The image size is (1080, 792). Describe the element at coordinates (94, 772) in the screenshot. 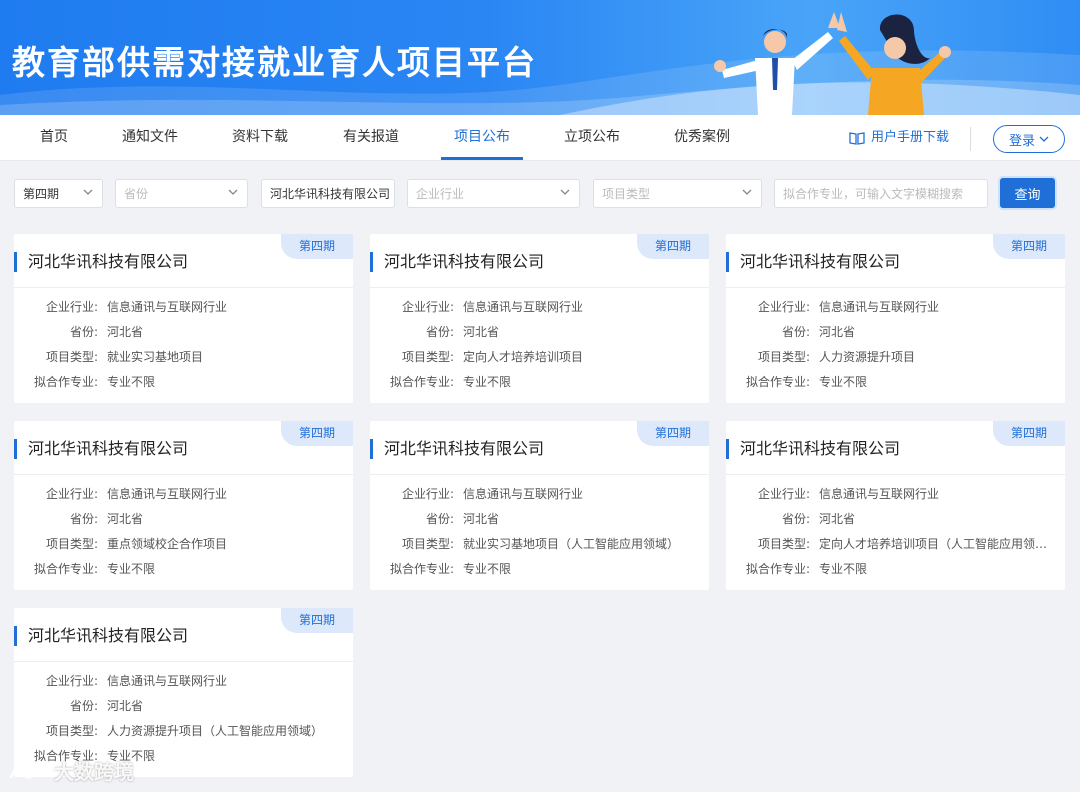

I see `watermark-text: 大数跨境` at that location.